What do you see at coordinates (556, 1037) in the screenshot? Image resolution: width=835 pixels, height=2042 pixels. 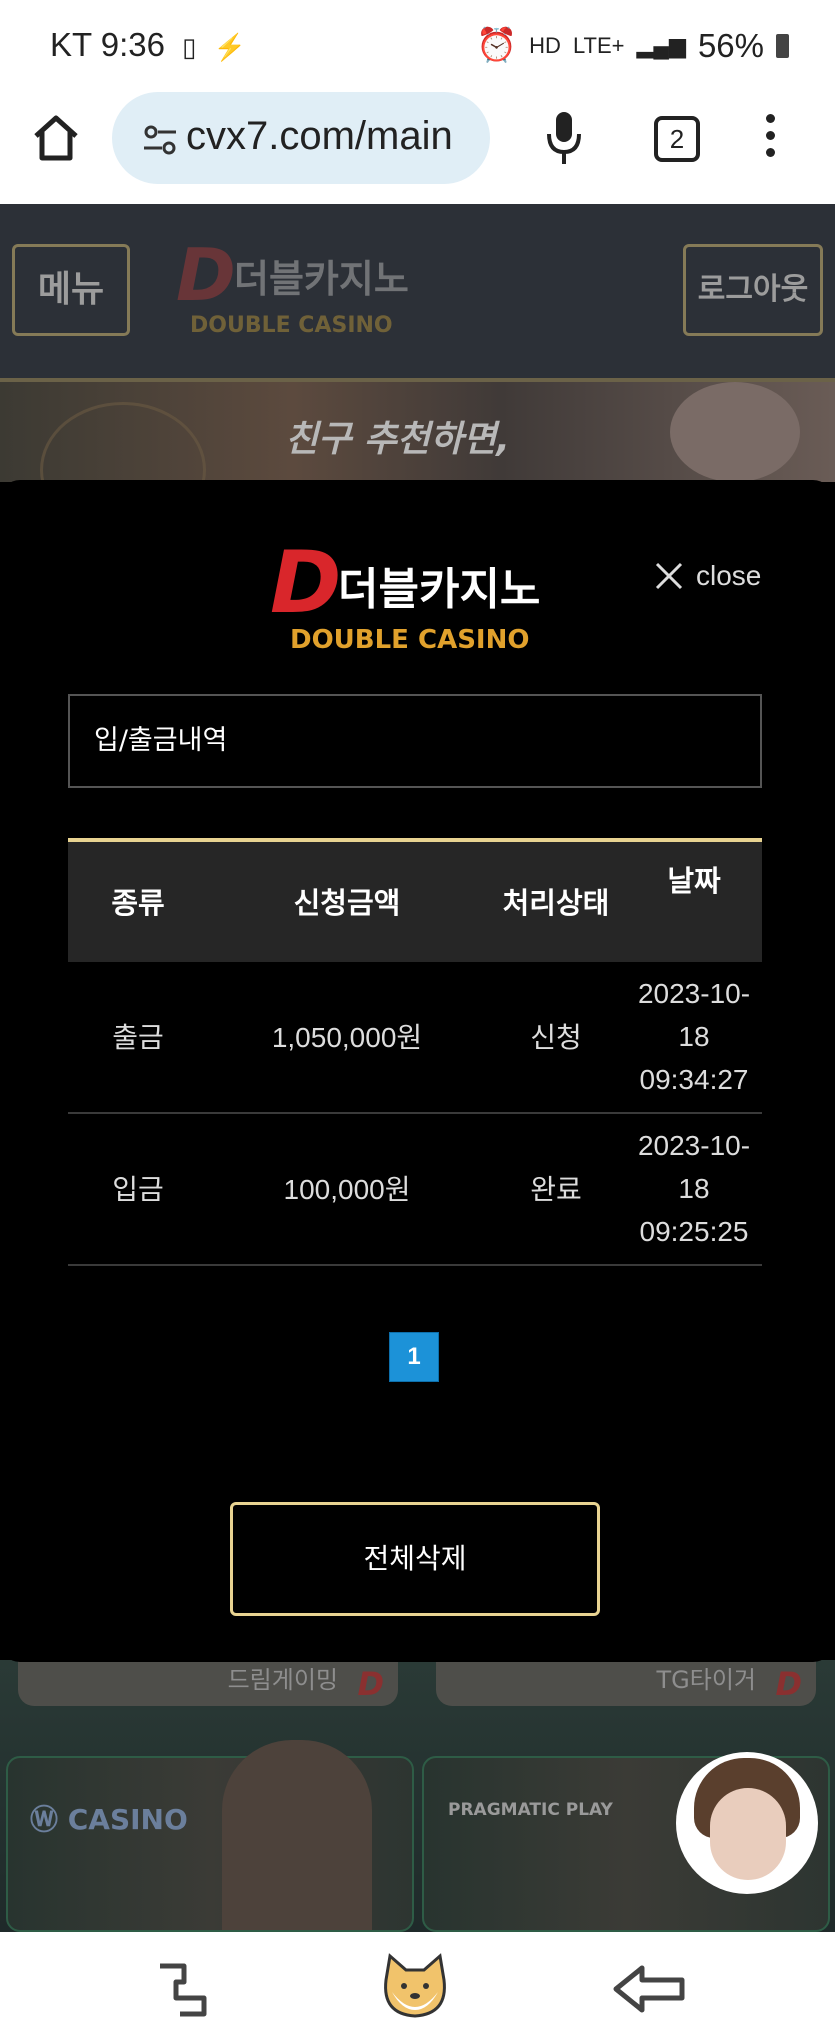 I see `cell-status: 신청` at bounding box center [556, 1037].